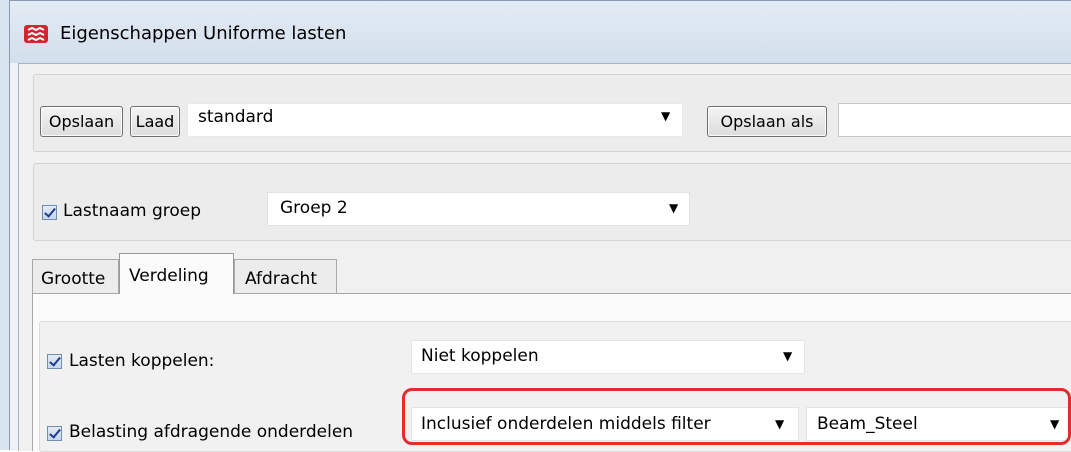  Describe the element at coordinates (281, 279) in the screenshot. I see `tab-afdracht-label: Afdracht` at that location.